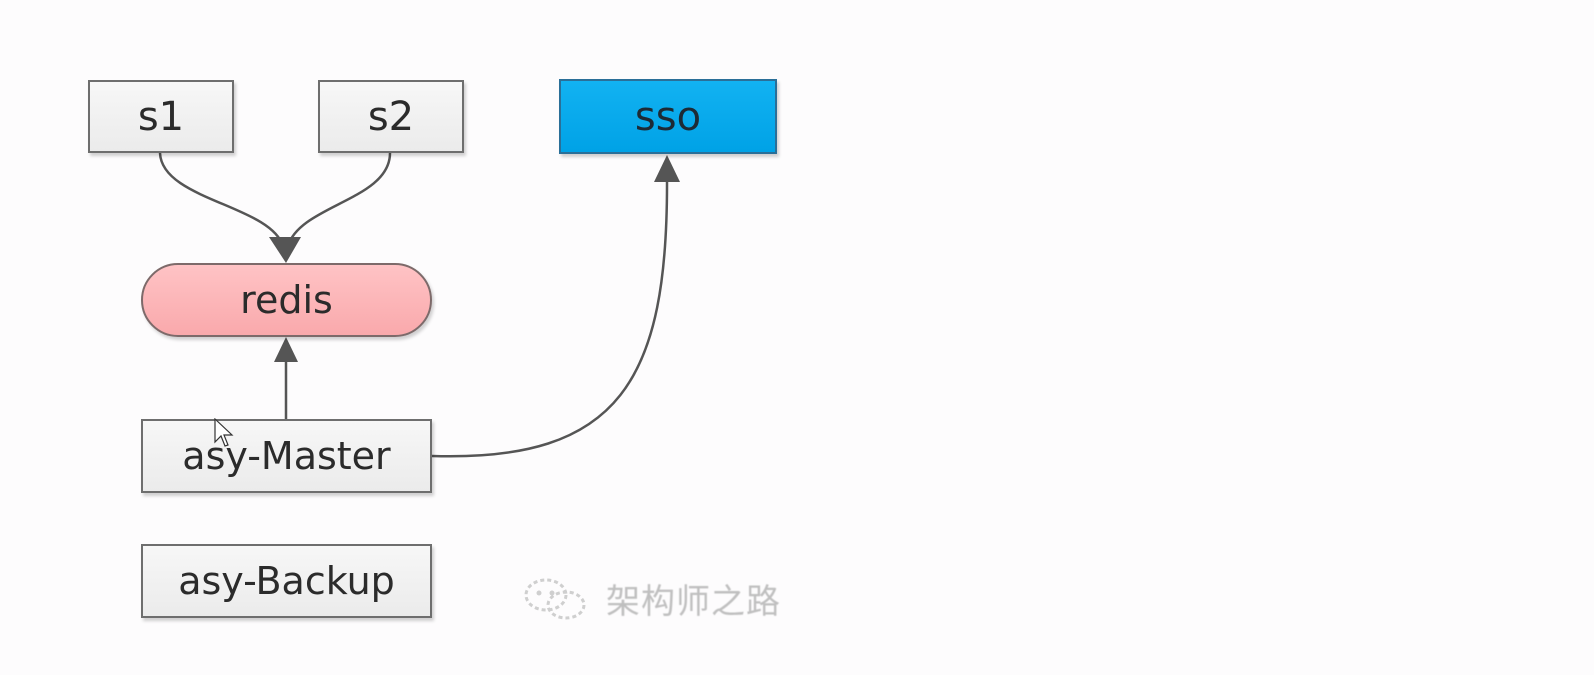 The height and width of the screenshot is (675, 1594). I want to click on node-sso-label: sso, so click(668, 116).